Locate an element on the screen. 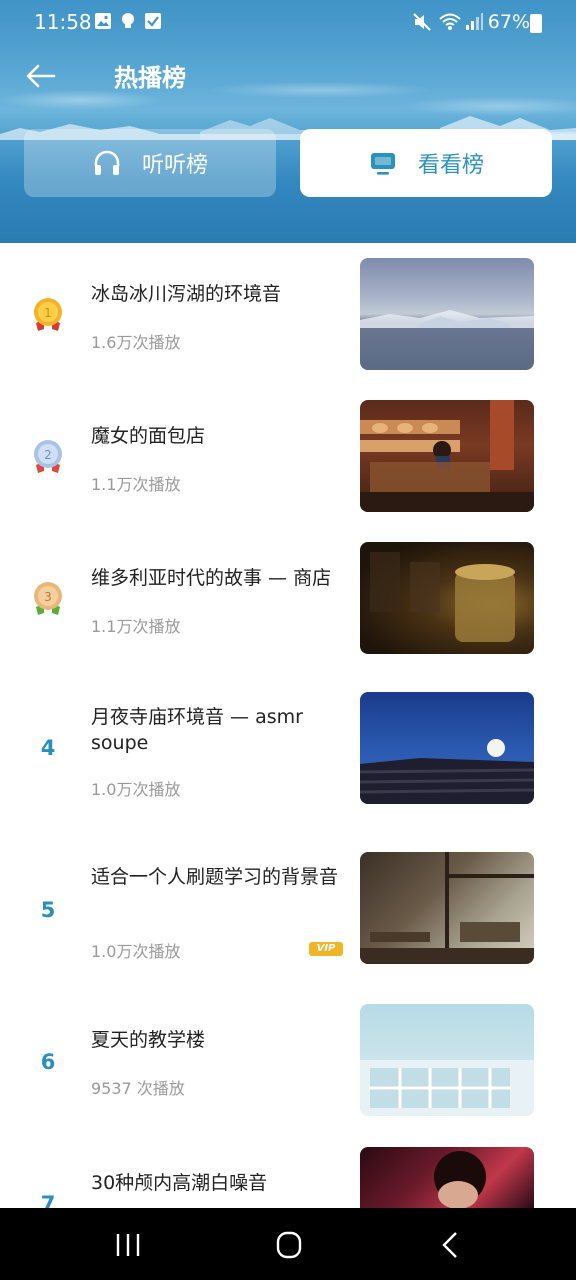 The height and width of the screenshot is (1280, 576). item-title: 夏天的教学楼 is located at coordinates (148, 1040).